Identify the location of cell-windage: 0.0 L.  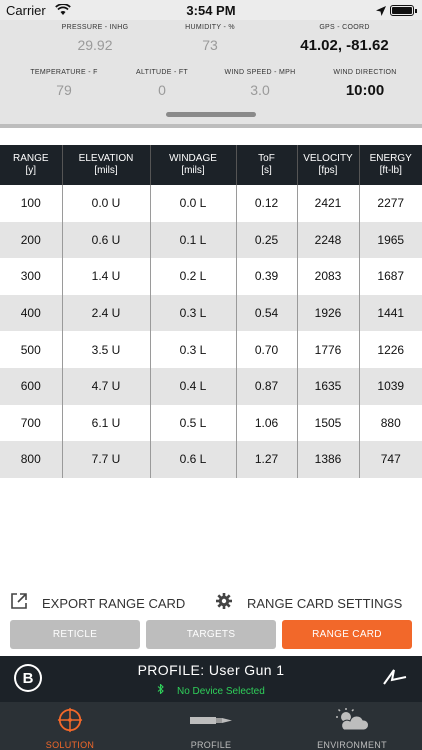
(193, 203).